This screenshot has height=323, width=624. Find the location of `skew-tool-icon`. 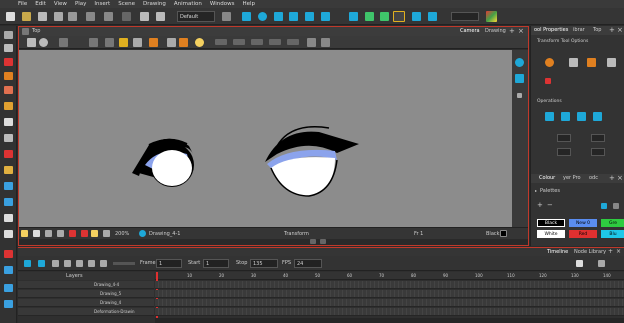

skew-tool-icon is located at coordinates (293, 16).